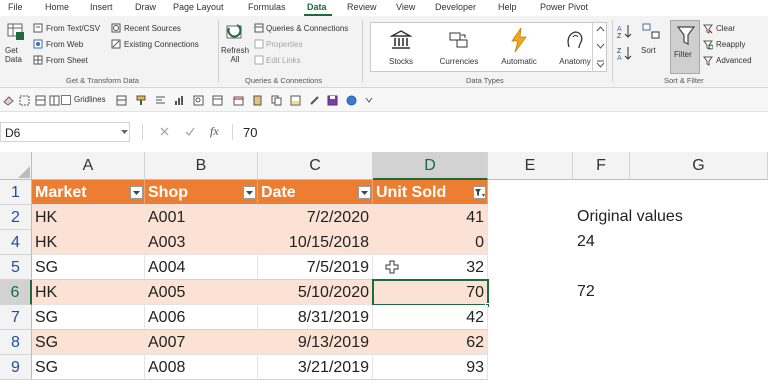 The height and width of the screenshot is (384, 768). I want to click on format-painter-icon, so click(141, 100).